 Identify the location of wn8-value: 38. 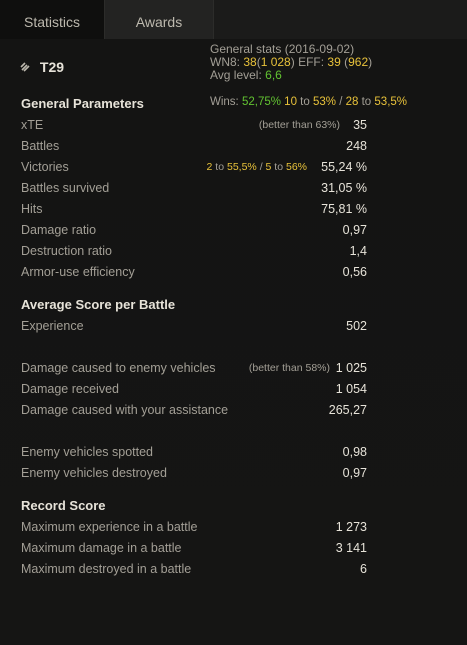
(250, 62).